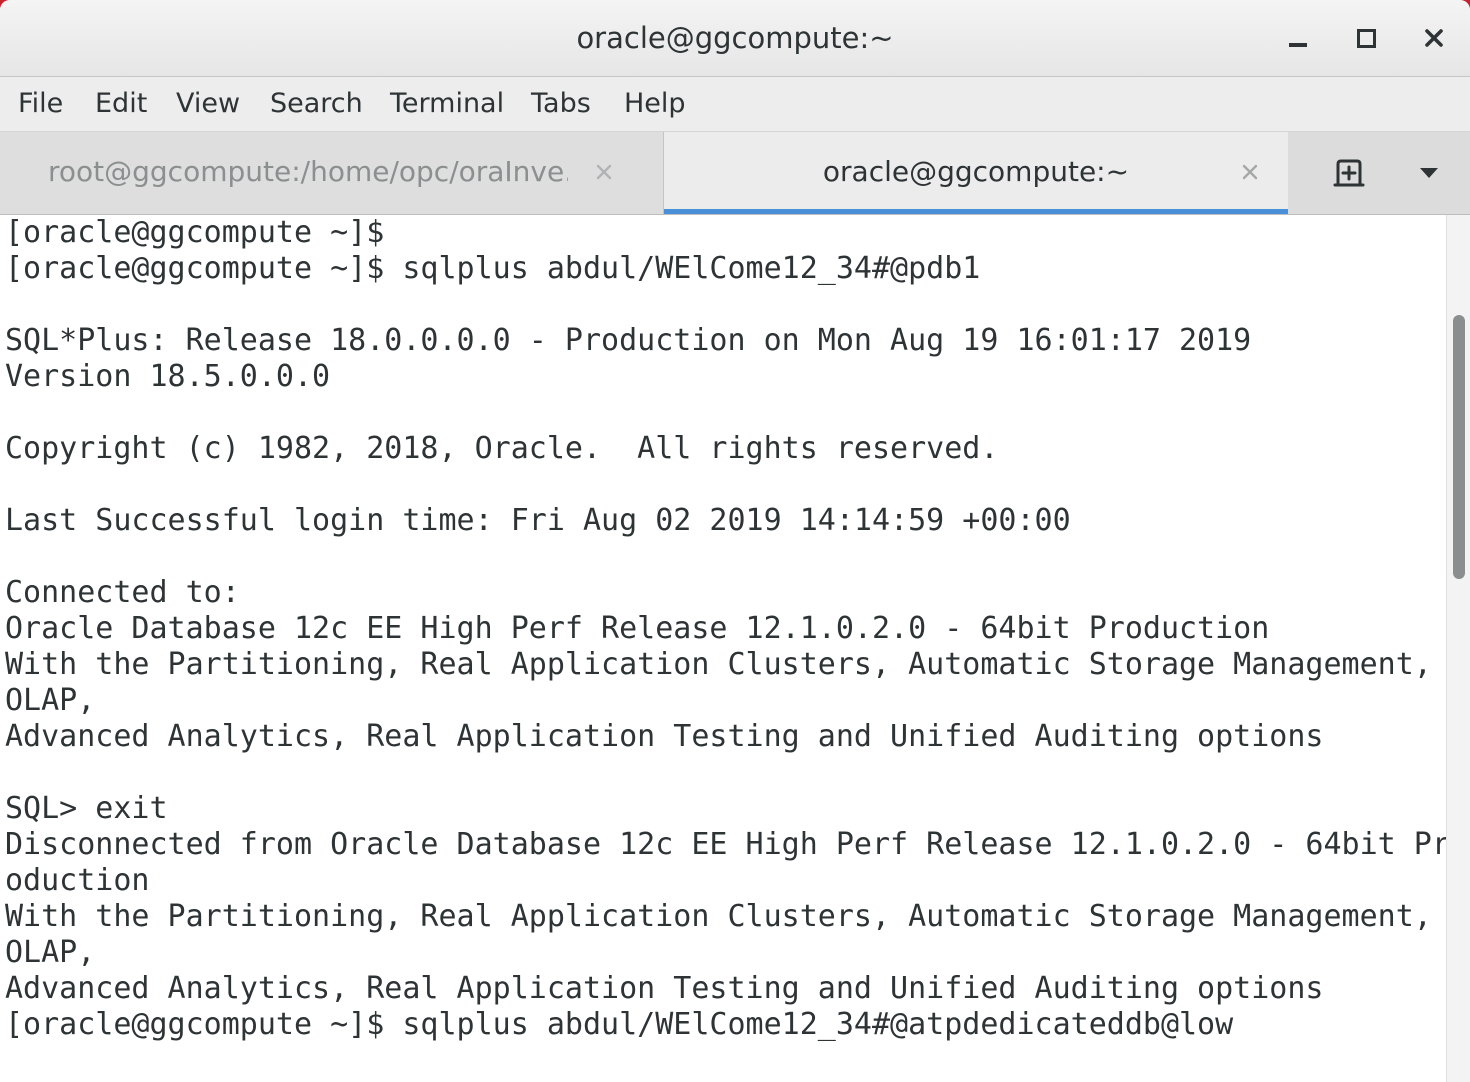 This screenshot has height=1082, width=1470. I want to click on minimize-button, so click(1298, 38).